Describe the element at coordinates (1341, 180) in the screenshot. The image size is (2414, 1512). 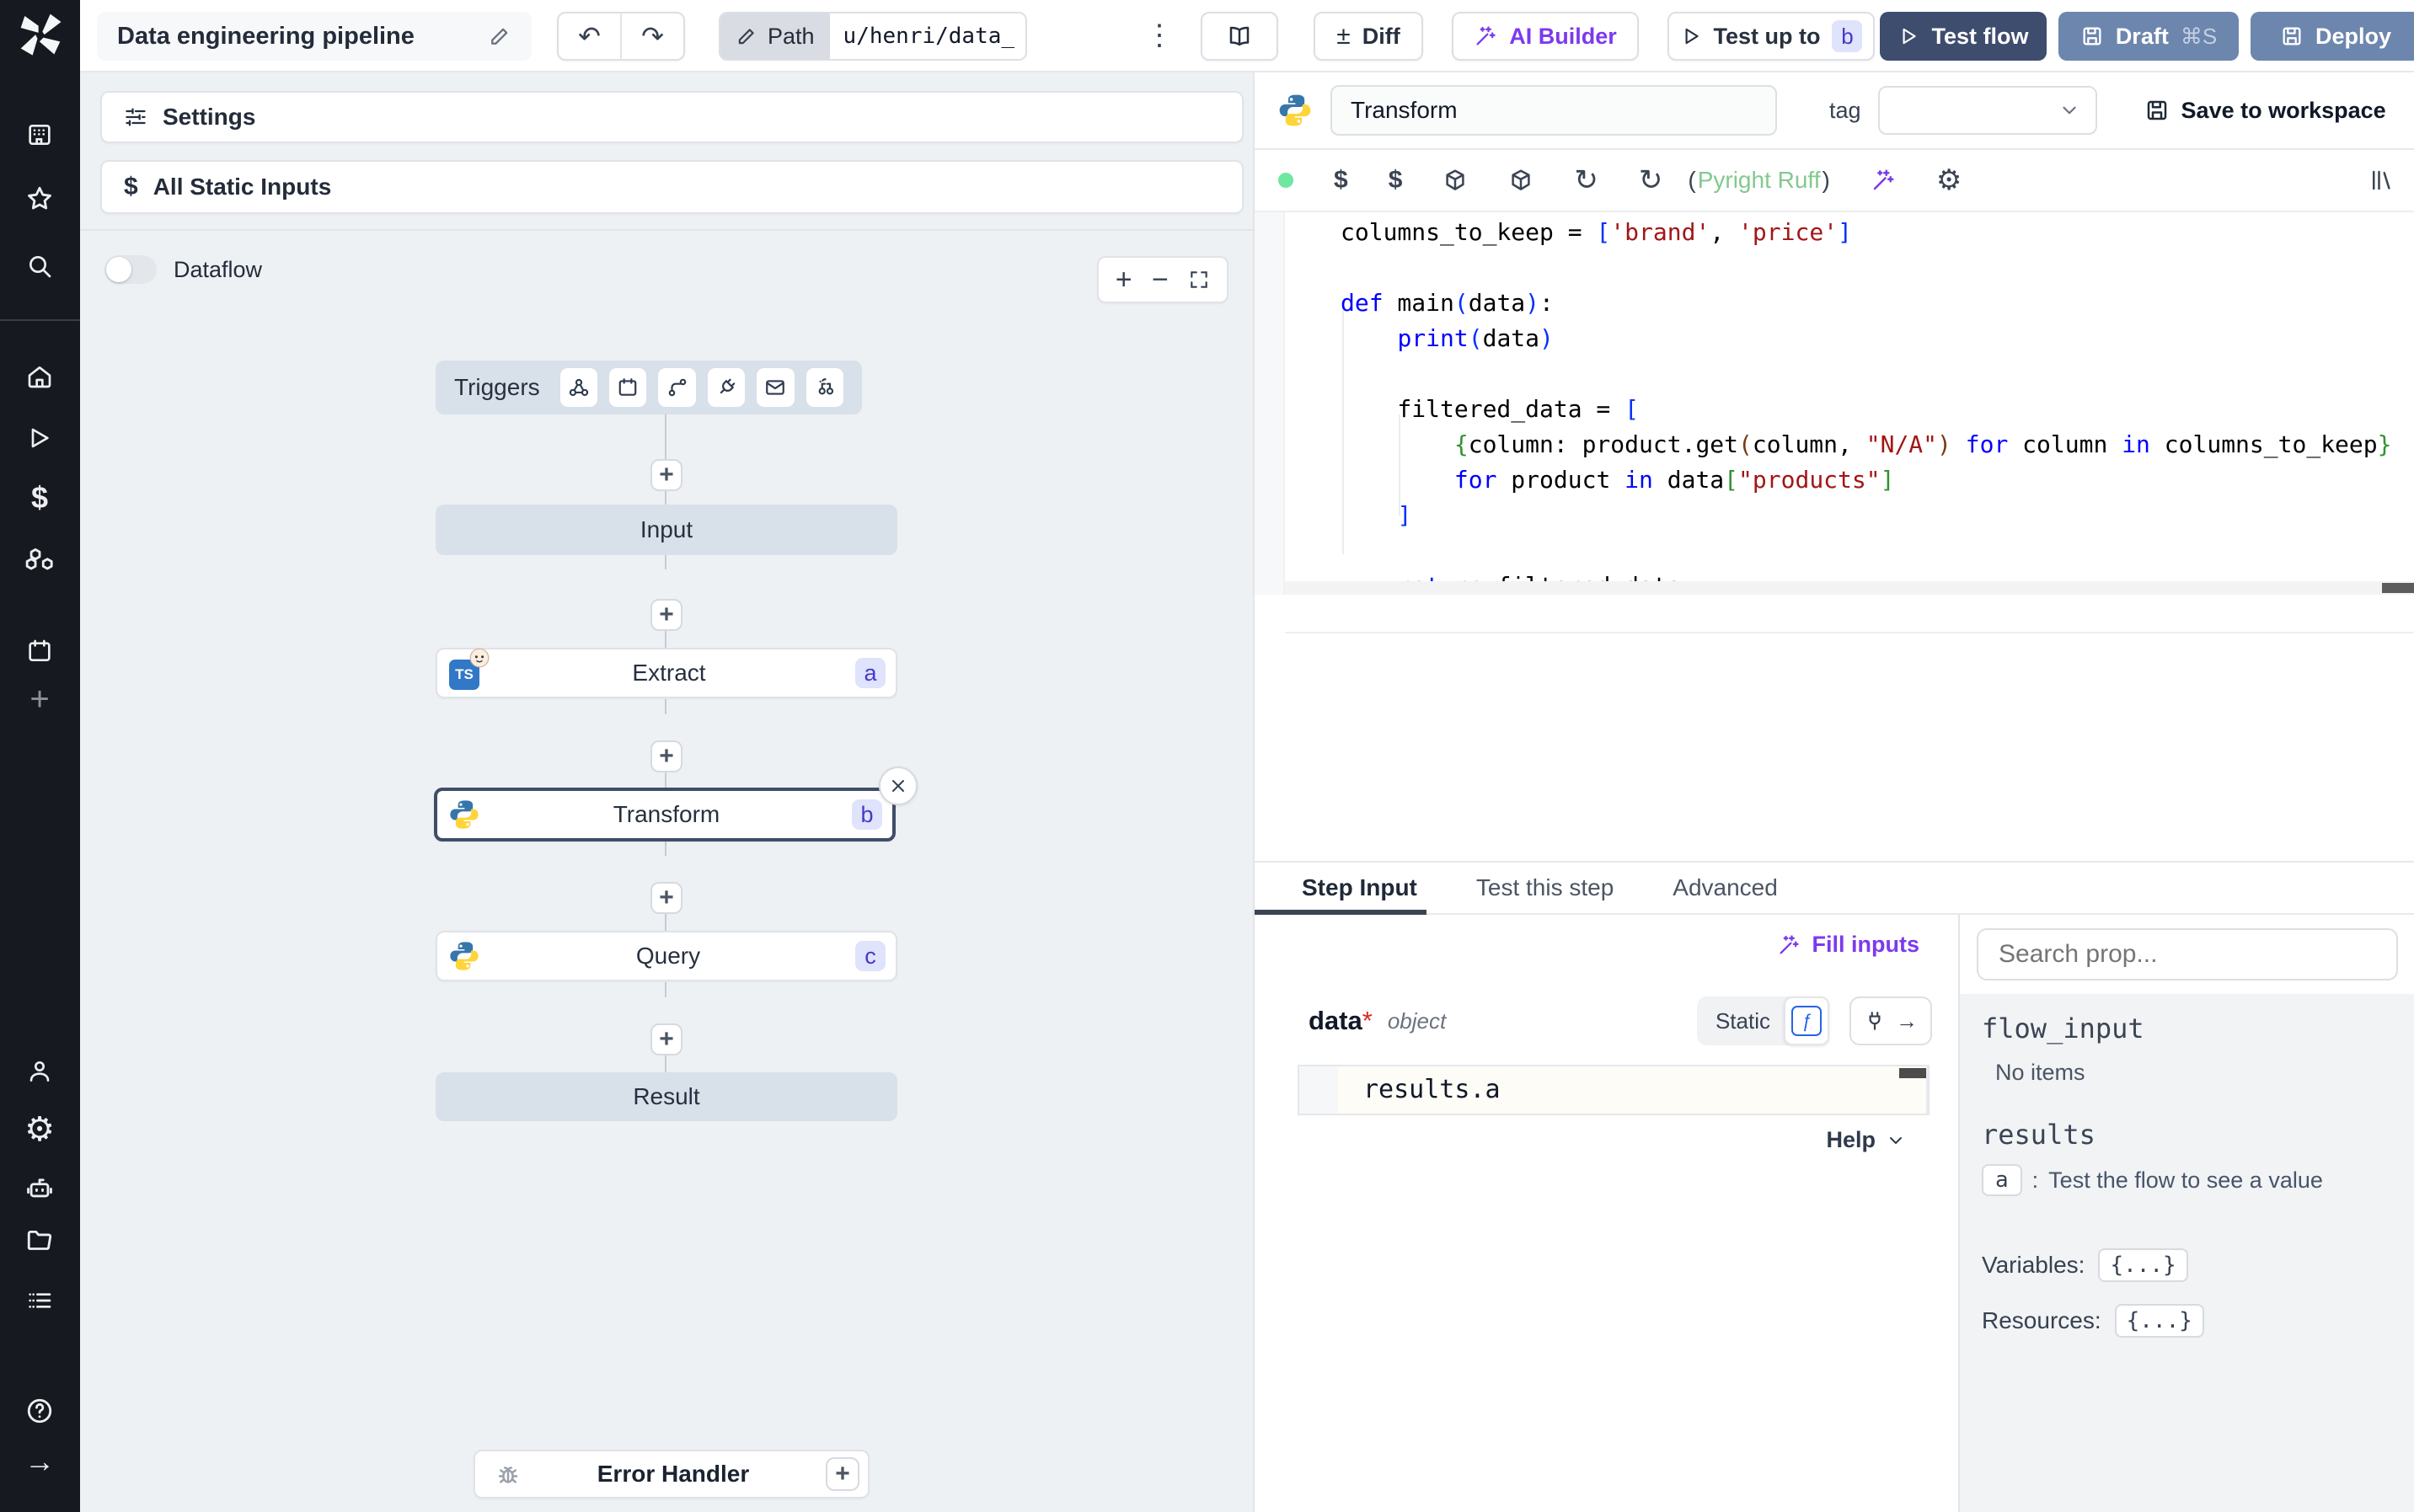
I see `static-inputs-icon: $` at that location.